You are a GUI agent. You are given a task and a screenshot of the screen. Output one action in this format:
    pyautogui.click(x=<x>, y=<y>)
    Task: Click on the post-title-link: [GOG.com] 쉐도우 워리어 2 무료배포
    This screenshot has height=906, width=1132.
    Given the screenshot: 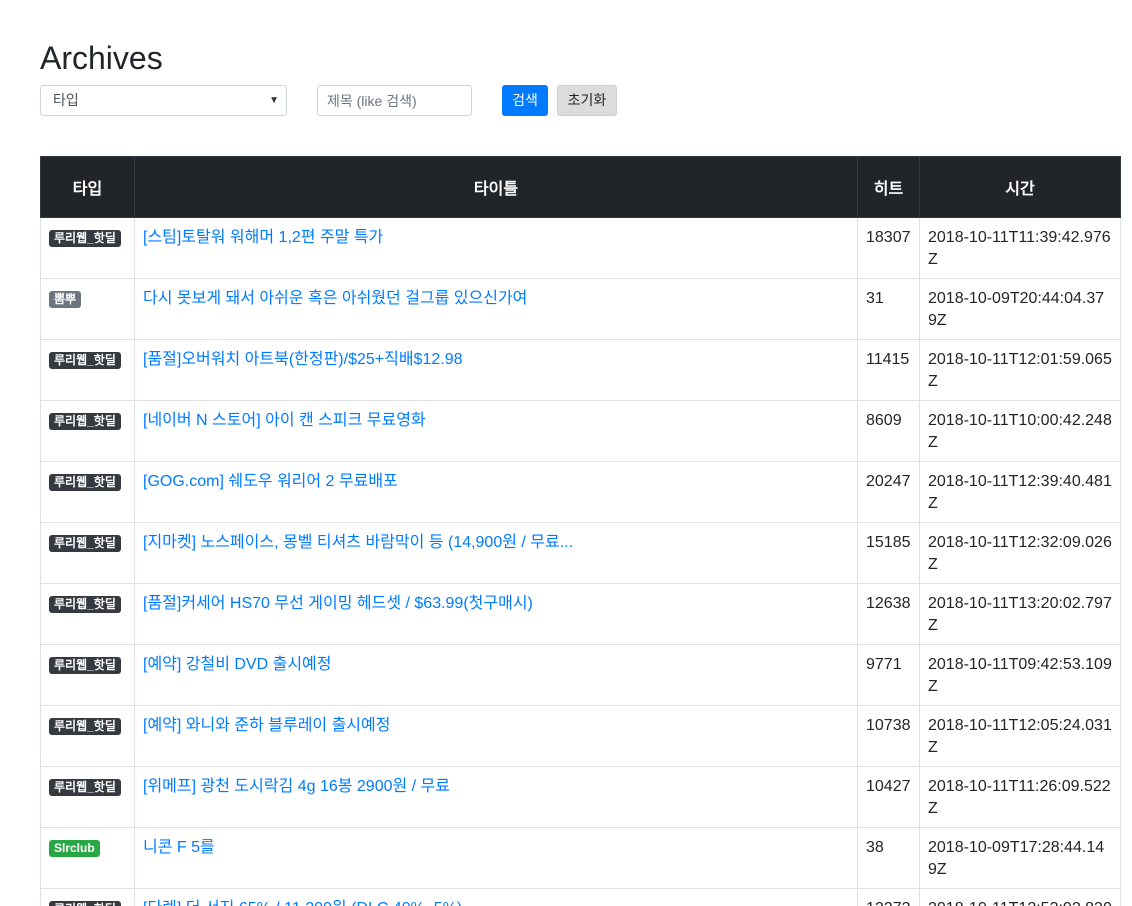 What is the action you would take?
    pyautogui.click(x=496, y=482)
    